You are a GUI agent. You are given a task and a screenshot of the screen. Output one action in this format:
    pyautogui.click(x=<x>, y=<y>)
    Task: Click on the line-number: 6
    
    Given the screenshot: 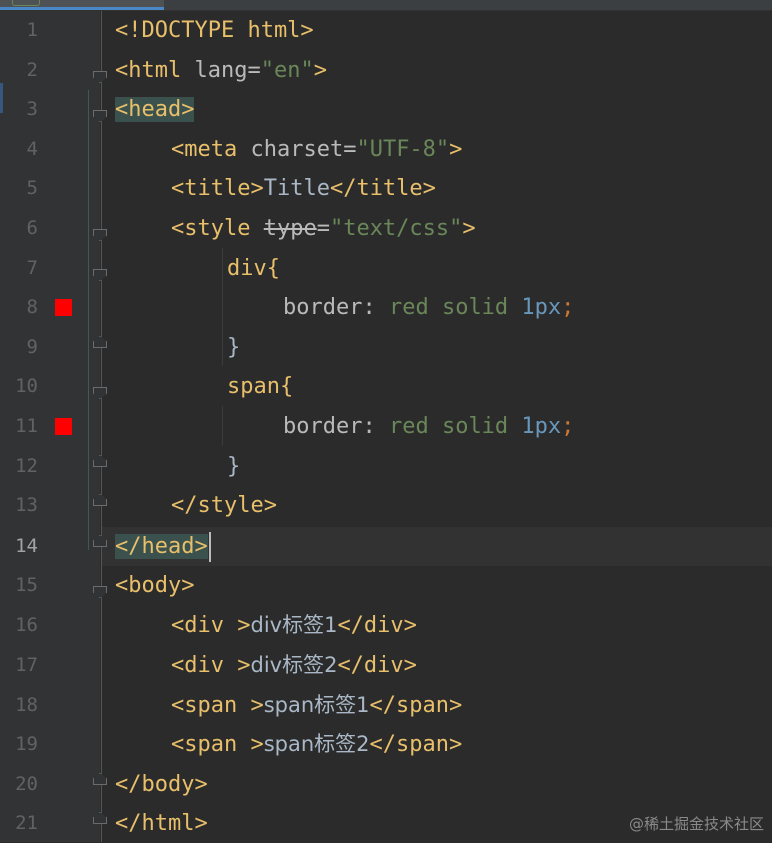 What is the action you would take?
    pyautogui.click(x=32, y=228)
    